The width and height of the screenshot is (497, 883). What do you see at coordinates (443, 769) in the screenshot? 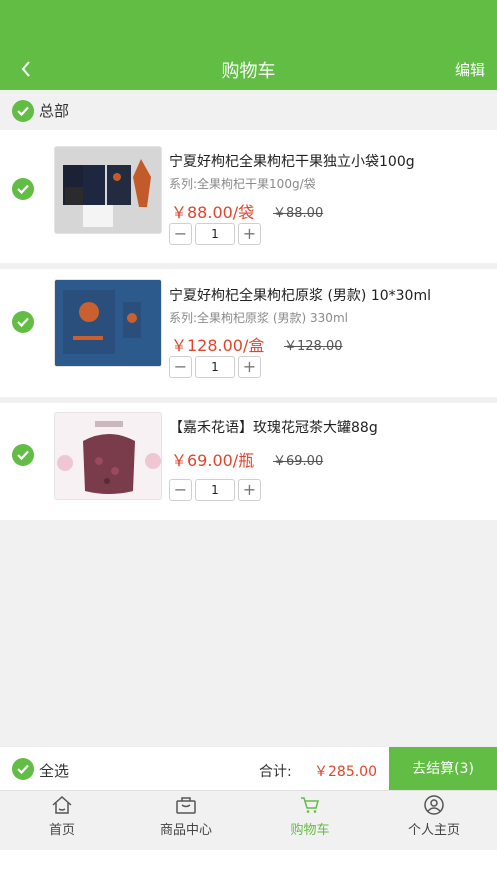
I see `checkout-button: 去结算(3)` at bounding box center [443, 769].